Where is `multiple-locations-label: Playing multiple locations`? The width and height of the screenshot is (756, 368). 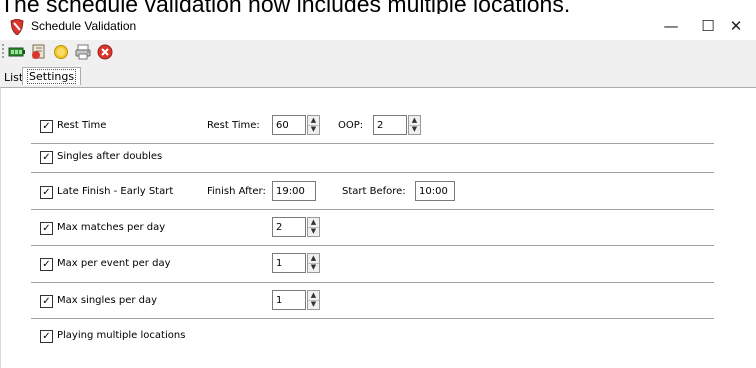
multiple-locations-label: Playing multiple locations is located at coordinates (121, 335).